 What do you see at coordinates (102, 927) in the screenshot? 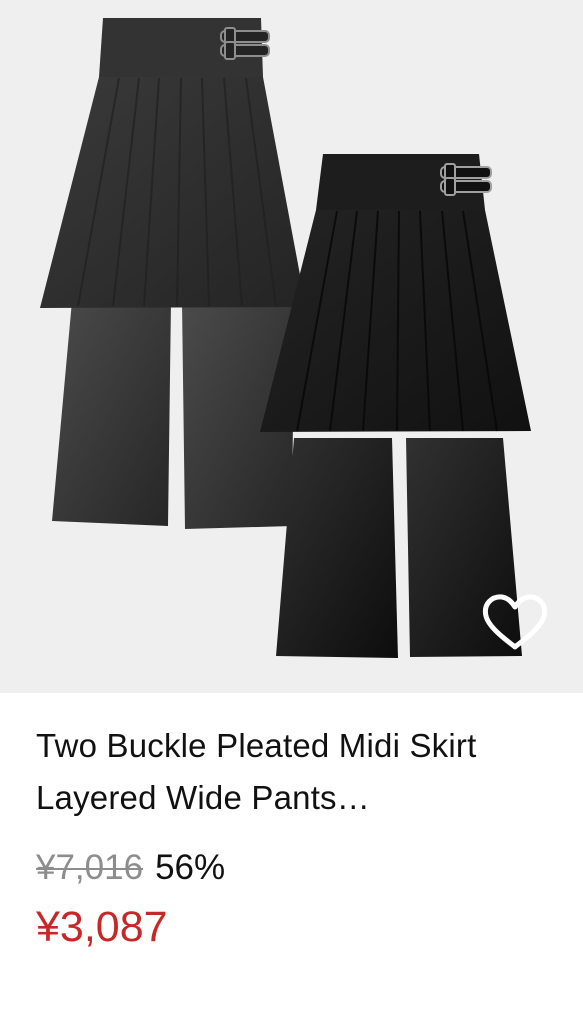
I see `sale-price: ¥3,087` at bounding box center [102, 927].